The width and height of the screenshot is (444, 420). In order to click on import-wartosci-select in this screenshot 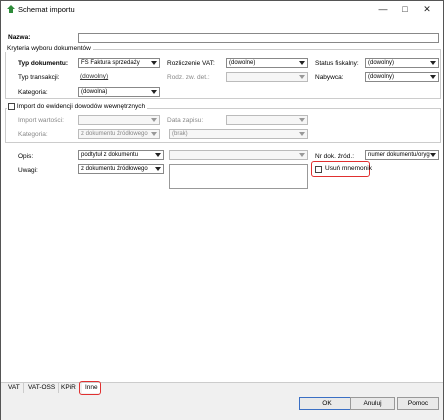, I will do `click(119, 120)`.